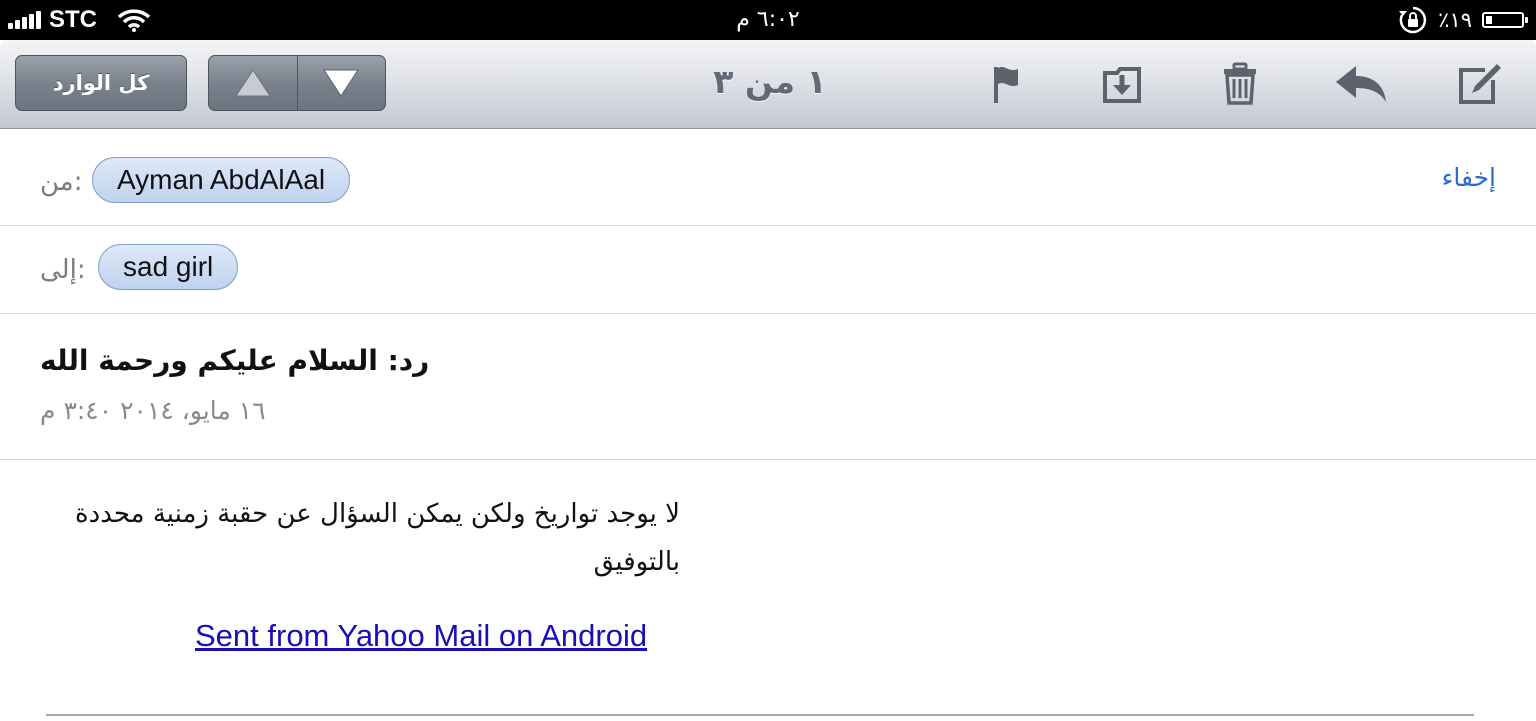  What do you see at coordinates (221, 180) in the screenshot?
I see `sender-chip: Ayman AbdAlAal` at bounding box center [221, 180].